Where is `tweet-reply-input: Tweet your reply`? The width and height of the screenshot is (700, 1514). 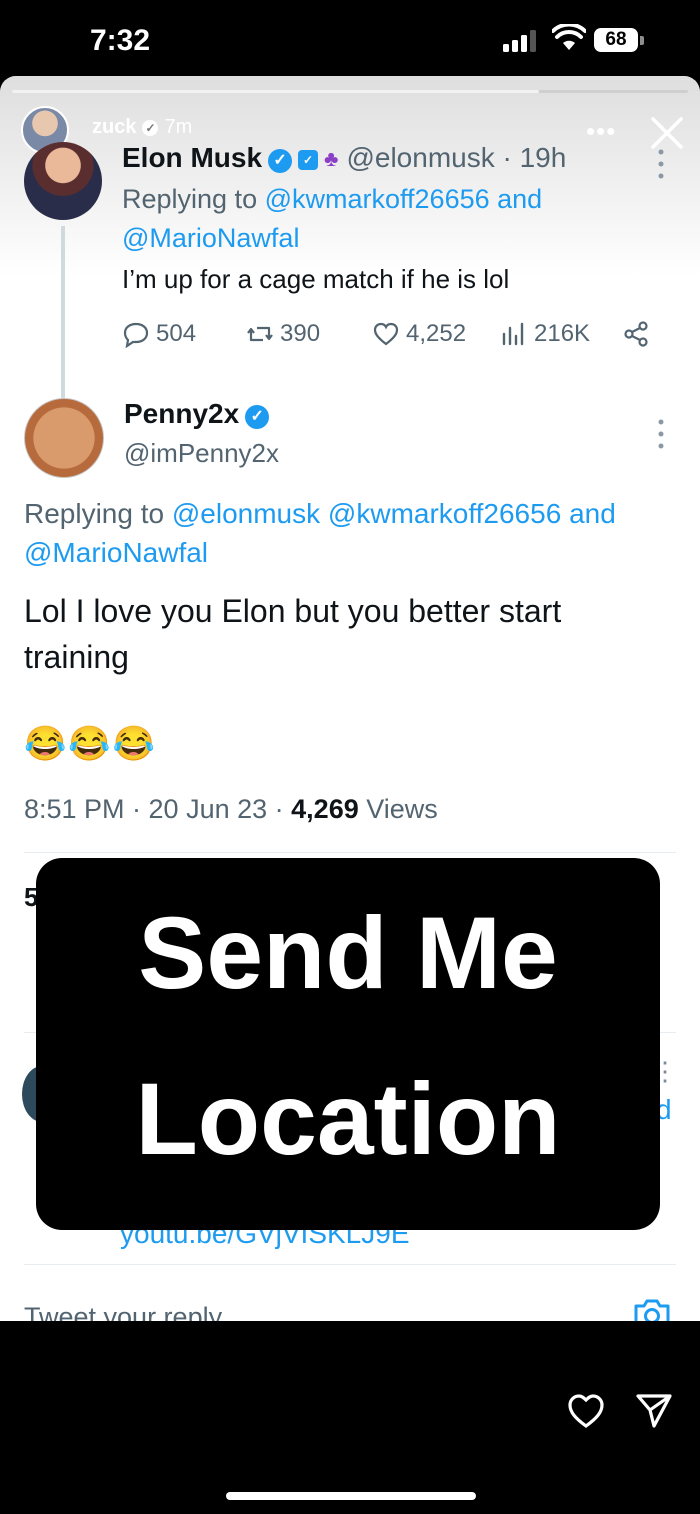 tweet-reply-input: Tweet your reply is located at coordinates (123, 1311).